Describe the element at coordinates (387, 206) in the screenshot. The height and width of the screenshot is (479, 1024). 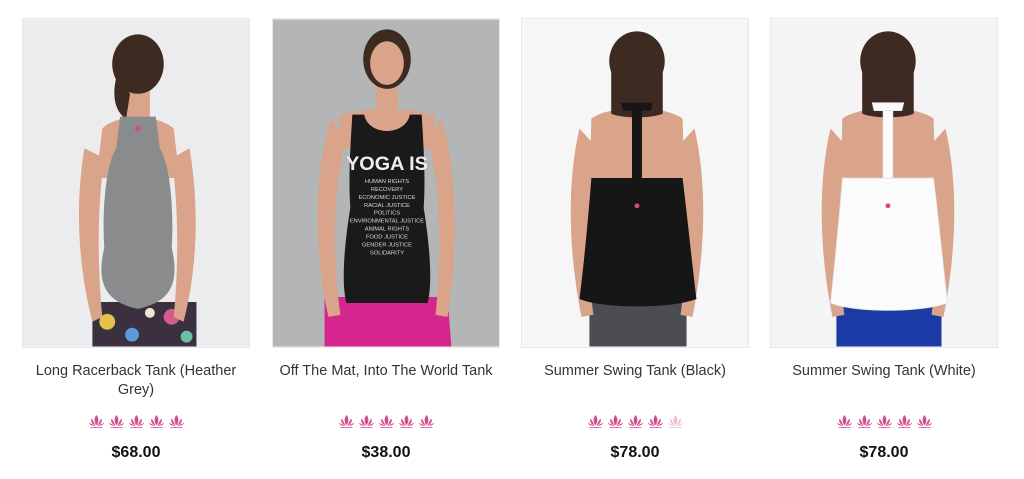
I see `tank-graphic-line: RACIAL JUSTICE` at that location.